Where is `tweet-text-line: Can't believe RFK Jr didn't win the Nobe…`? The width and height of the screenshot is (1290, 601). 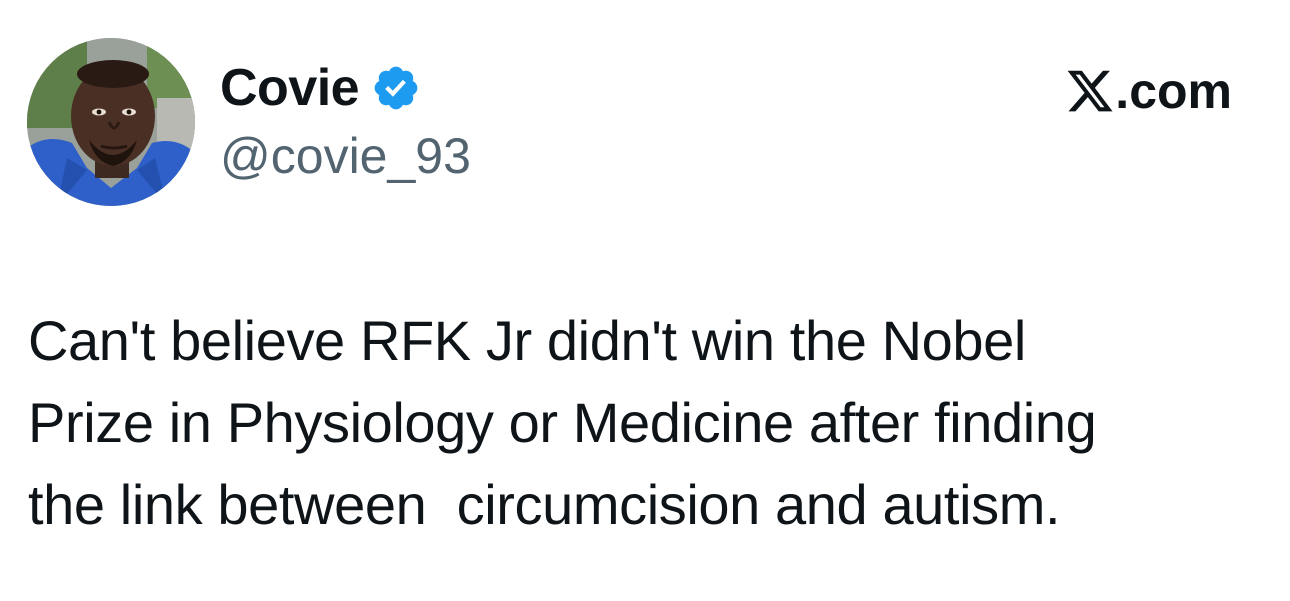
tweet-text-line: Can't believe RFK Jr didn't win the Nobe… is located at coordinates (527, 340).